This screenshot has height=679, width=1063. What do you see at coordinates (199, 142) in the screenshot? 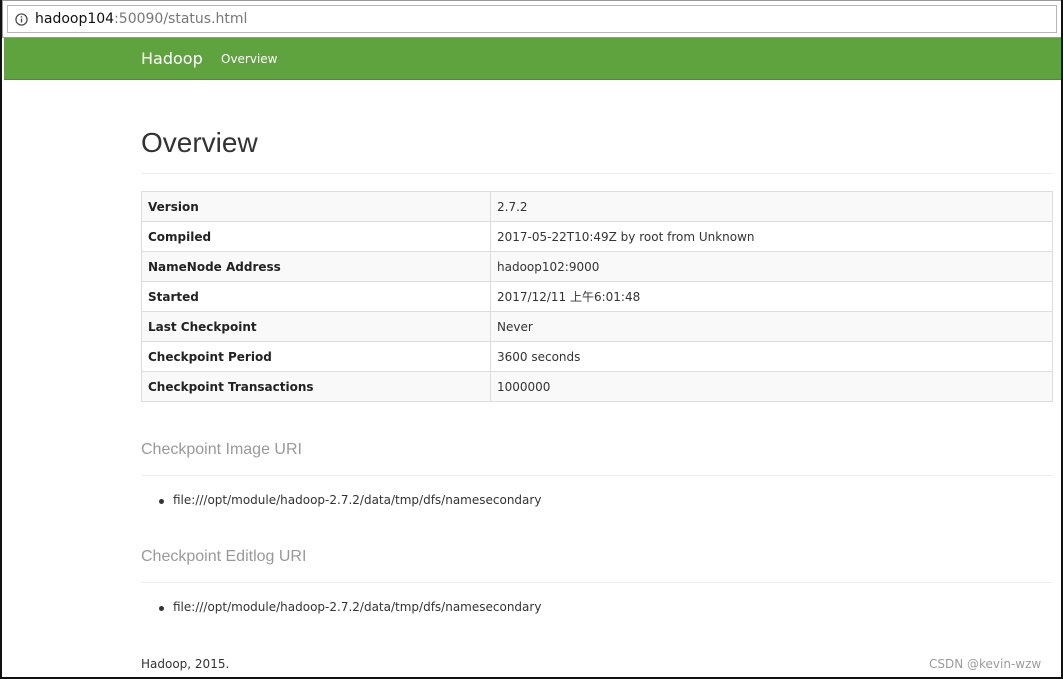
I see `page-title: Overview` at bounding box center [199, 142].